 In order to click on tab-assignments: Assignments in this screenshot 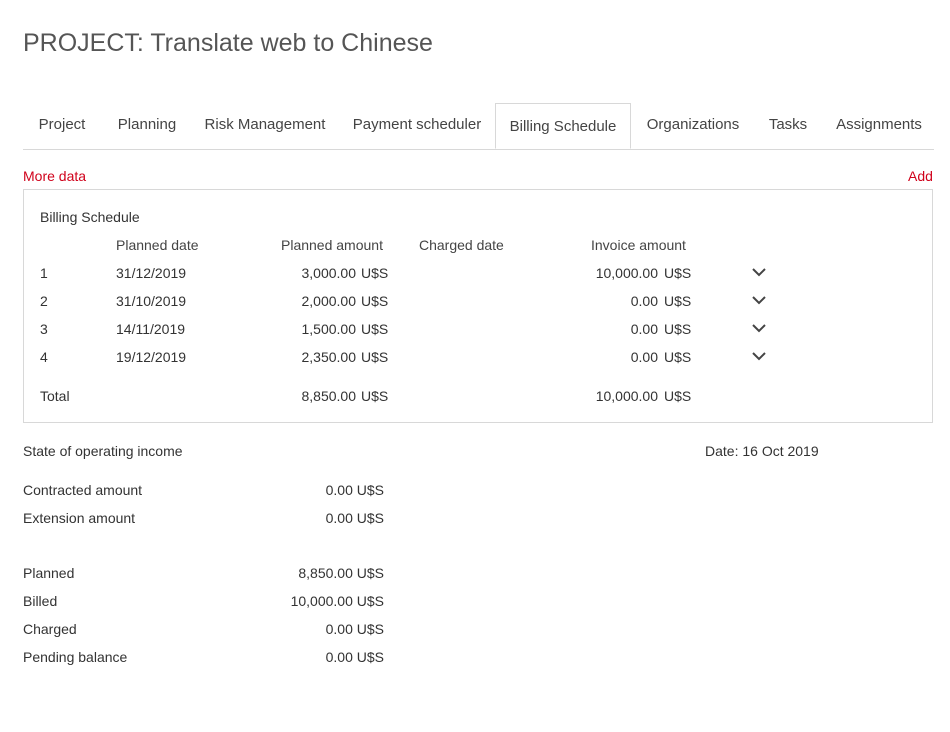, I will do `click(879, 126)`.